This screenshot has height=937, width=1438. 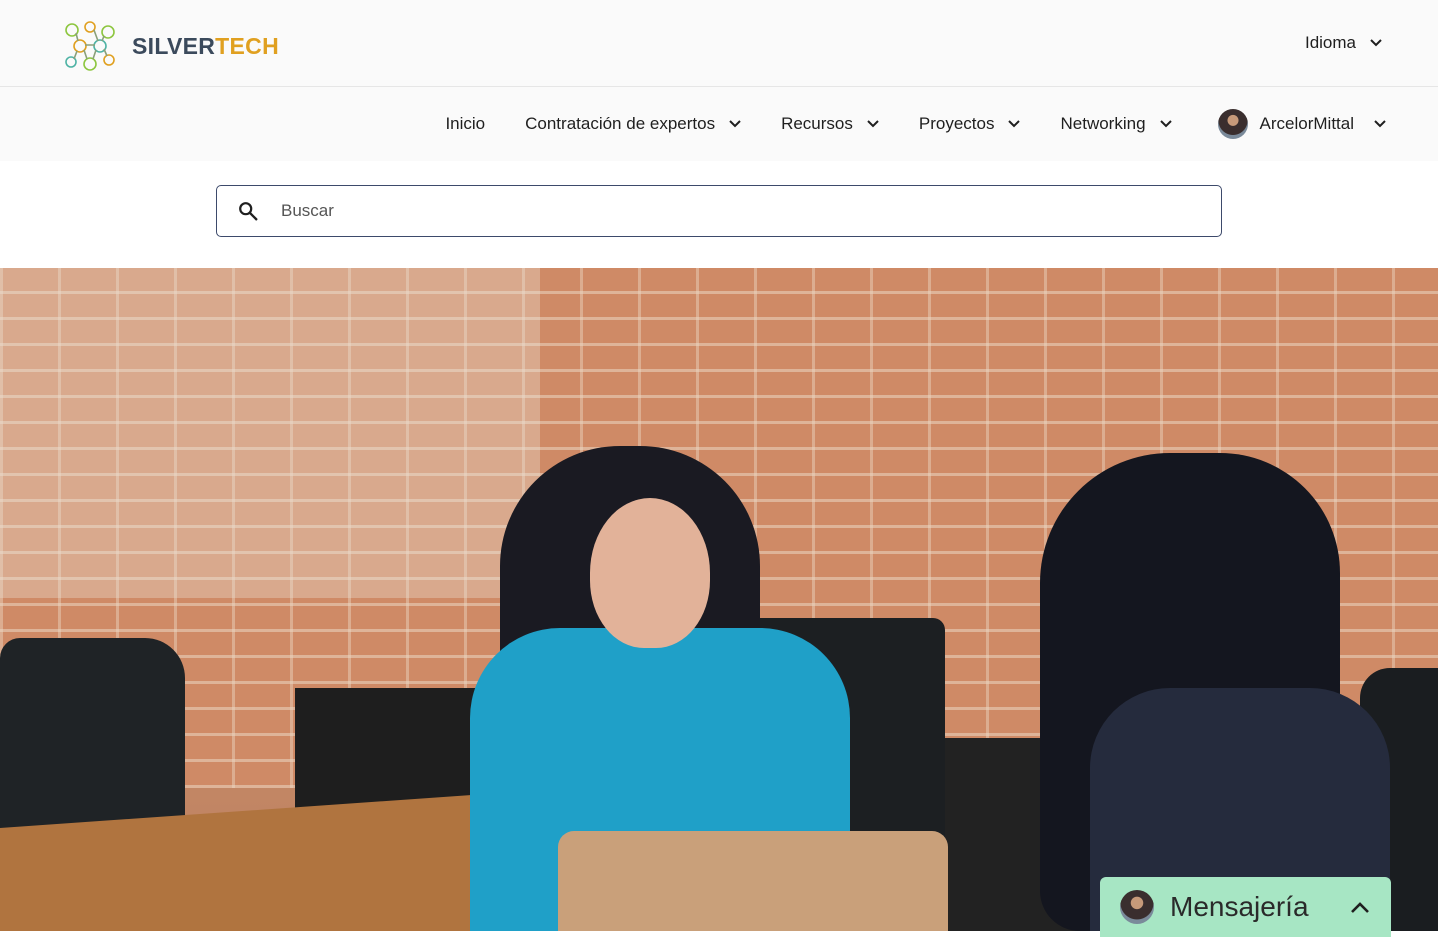 I want to click on whiteboard, so click(x=270, y=433).